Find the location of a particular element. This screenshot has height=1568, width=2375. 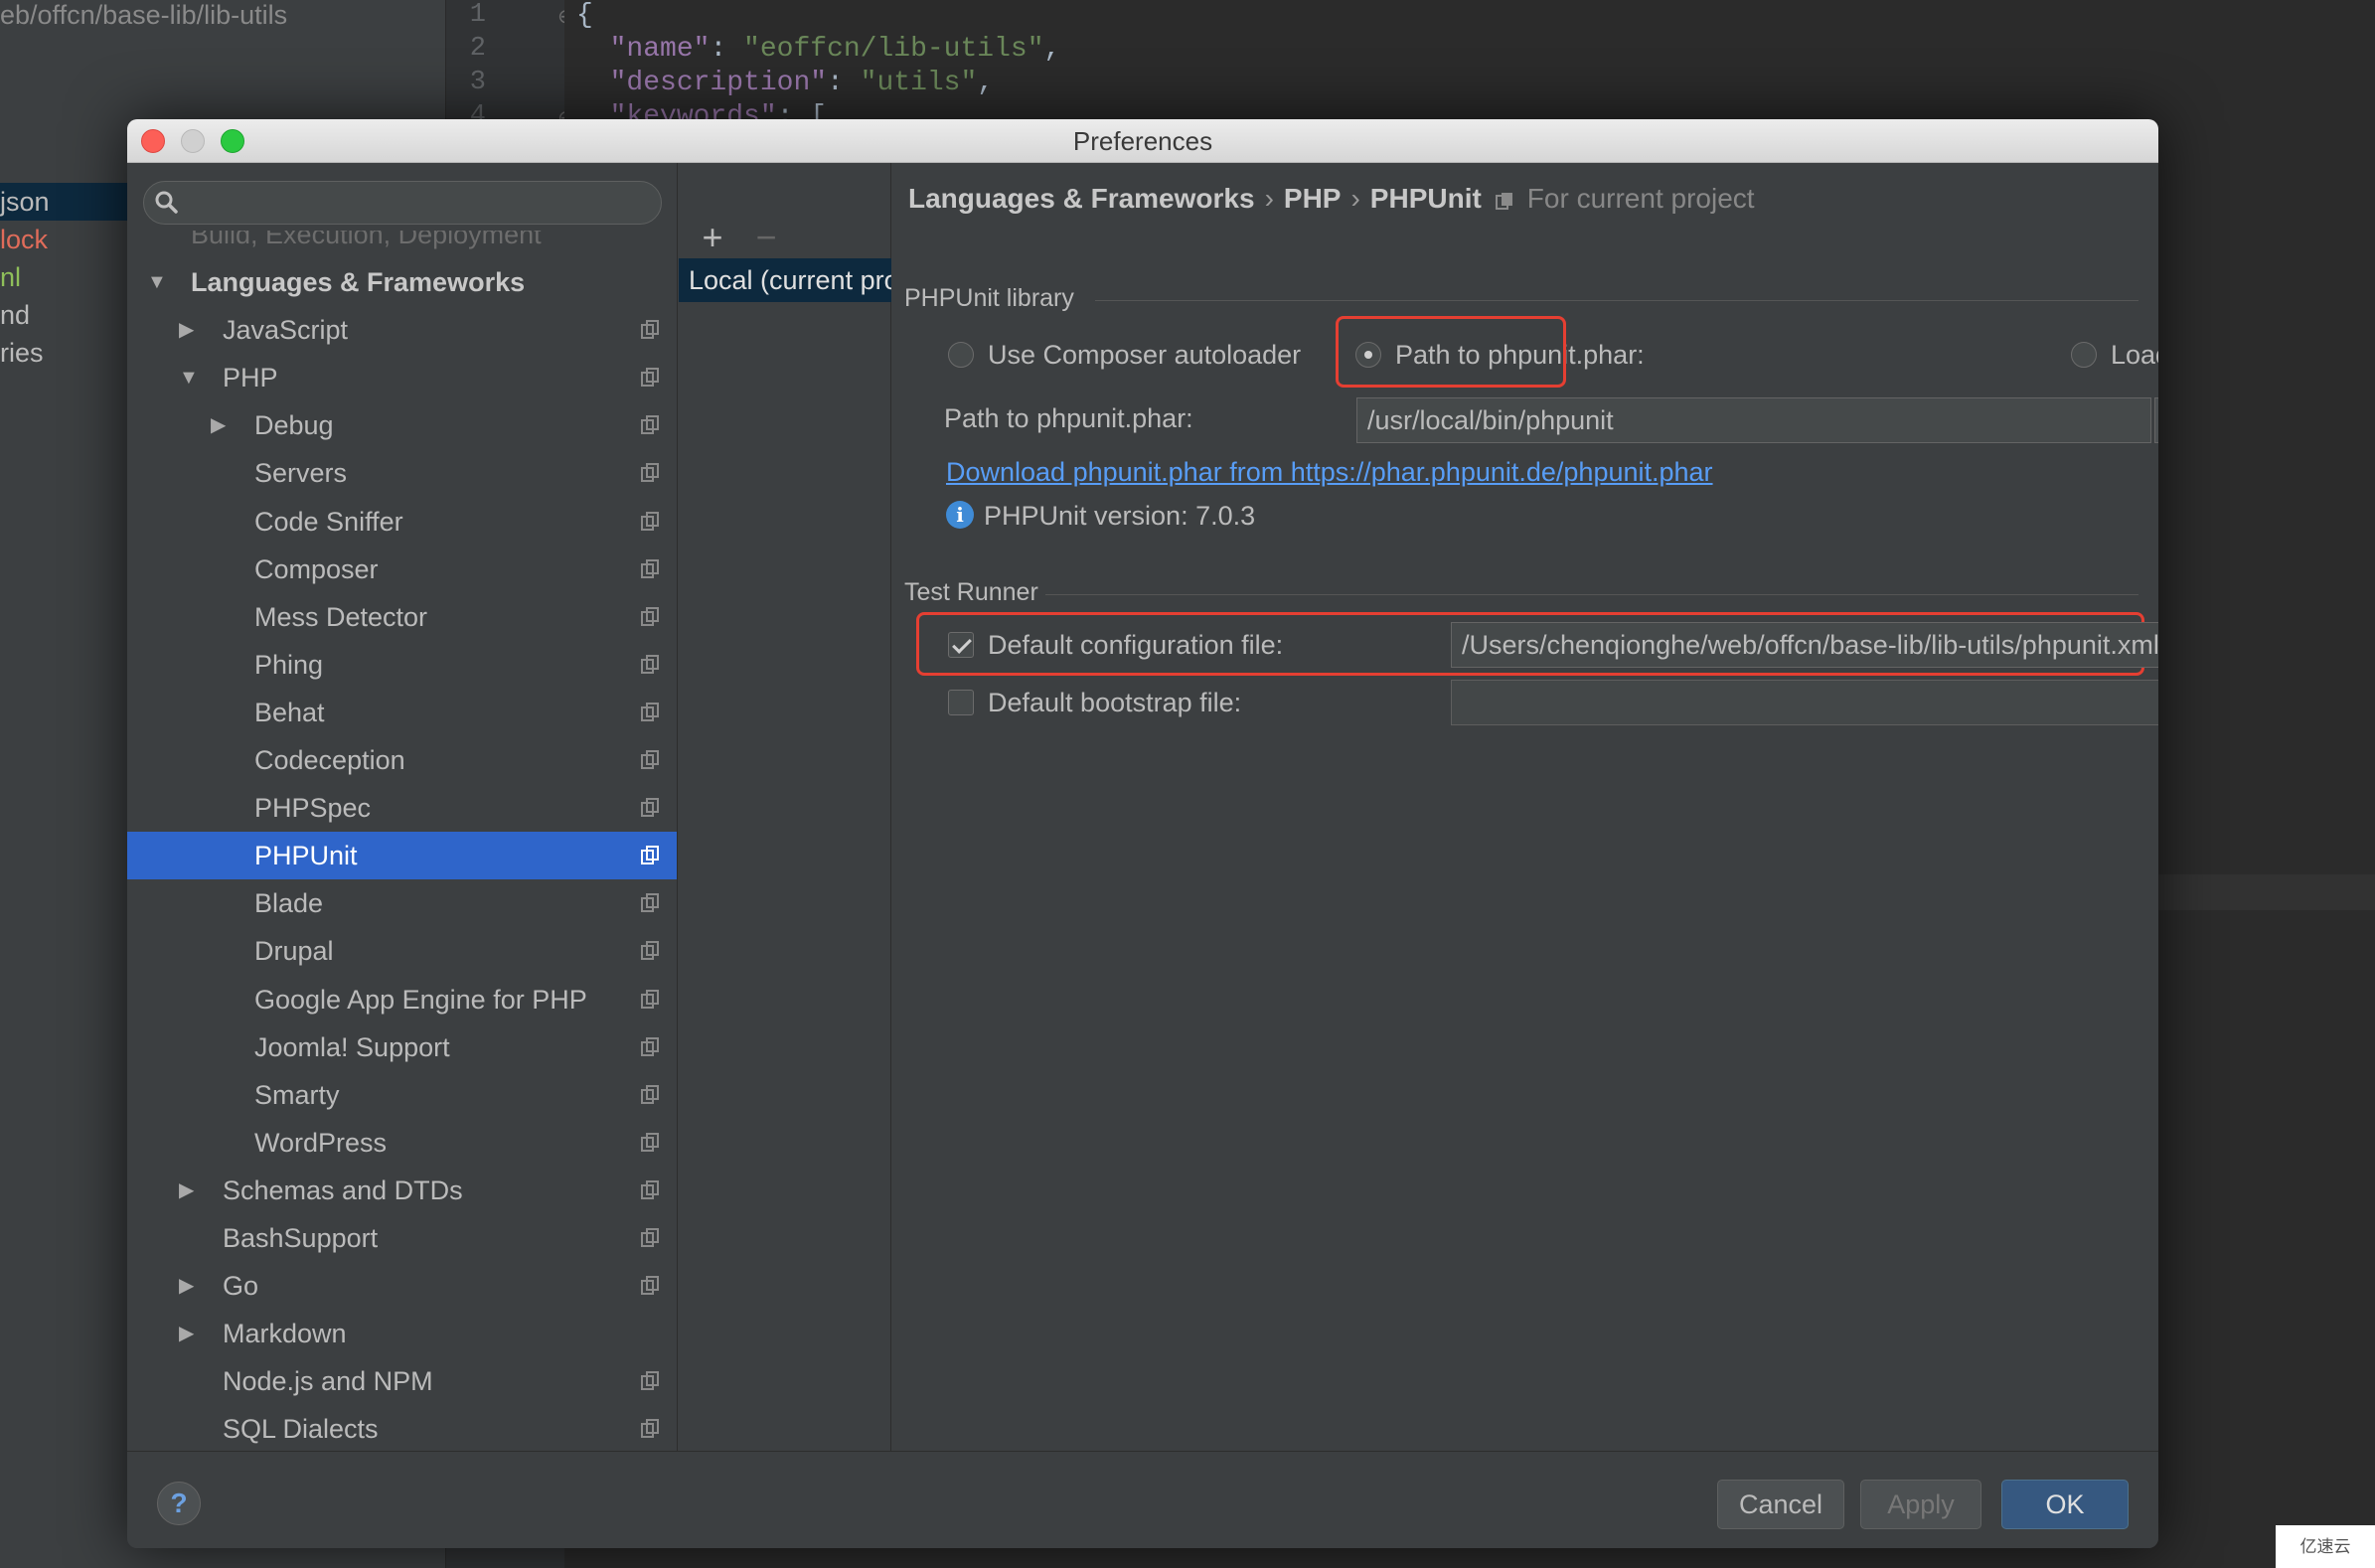

interpreter-list-panel: + − Local (current project) is located at coordinates (785, 807).